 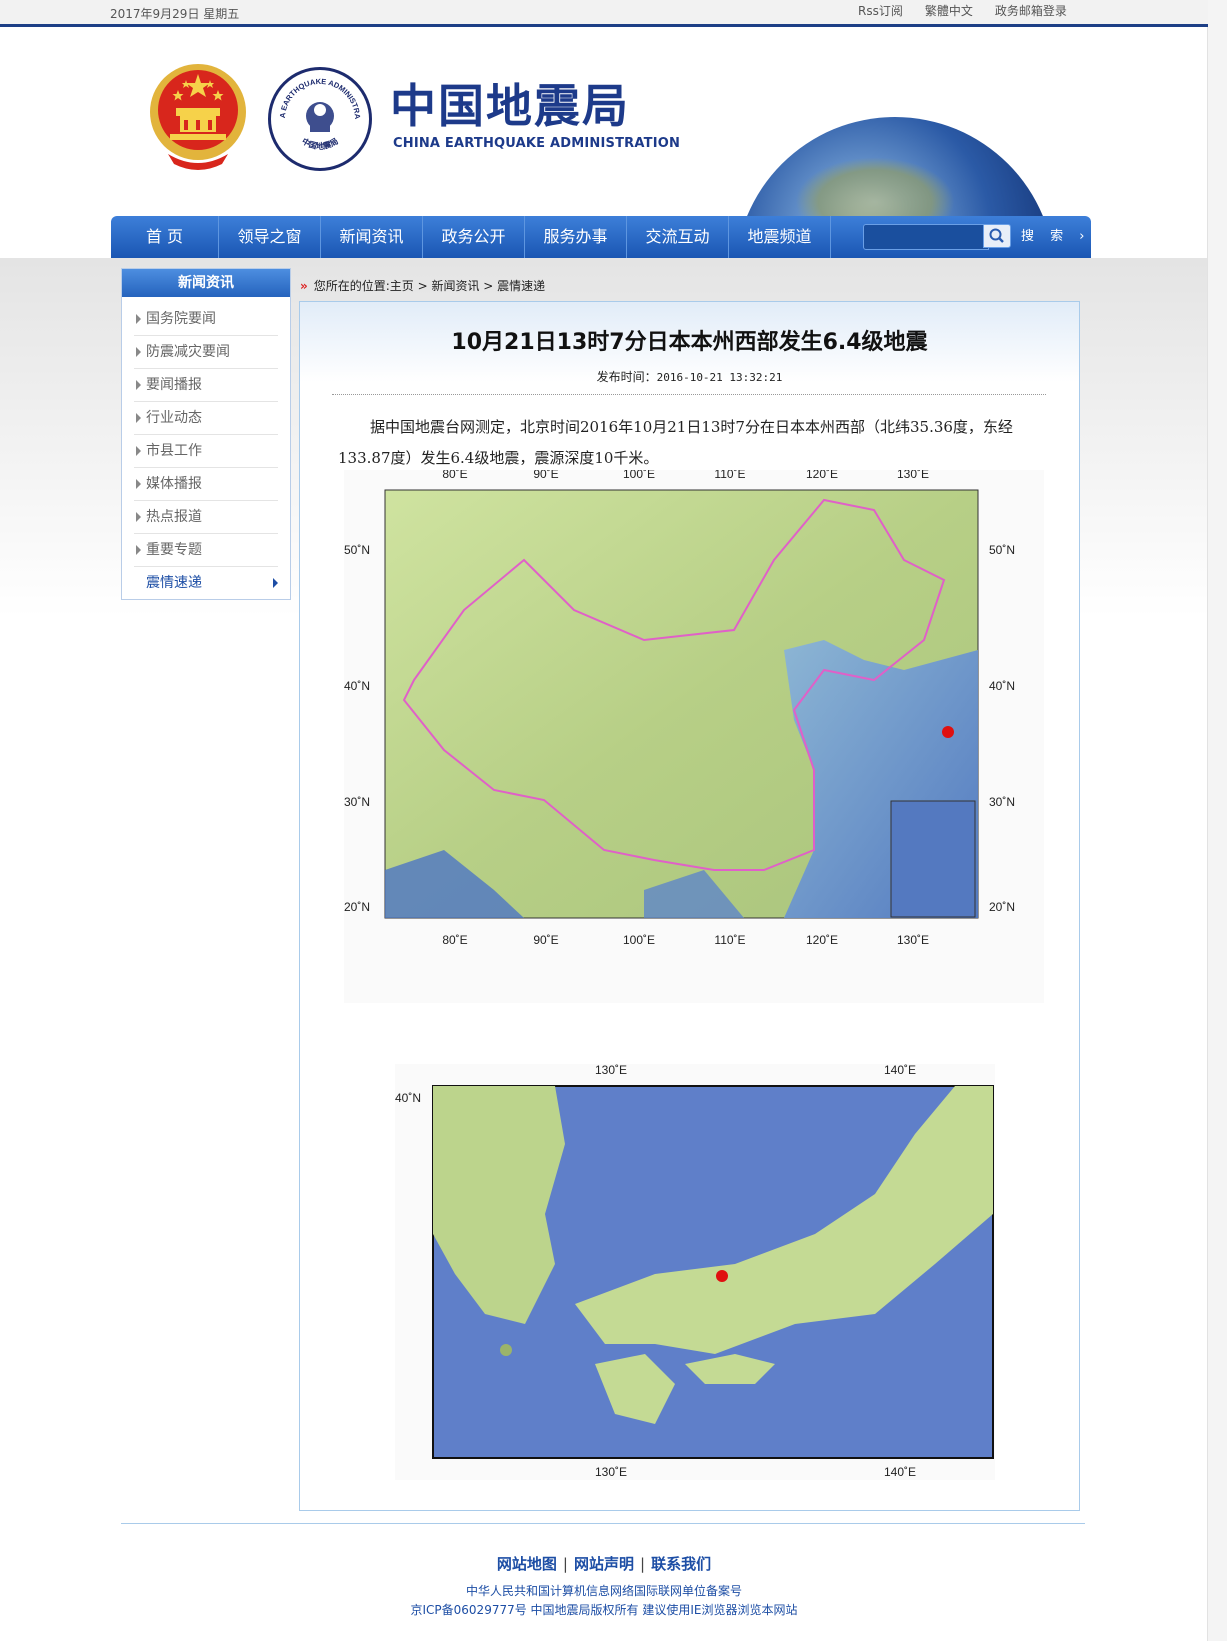 What do you see at coordinates (454, 475) in the screenshot?
I see `map1-xtick-top: 80˚E` at bounding box center [454, 475].